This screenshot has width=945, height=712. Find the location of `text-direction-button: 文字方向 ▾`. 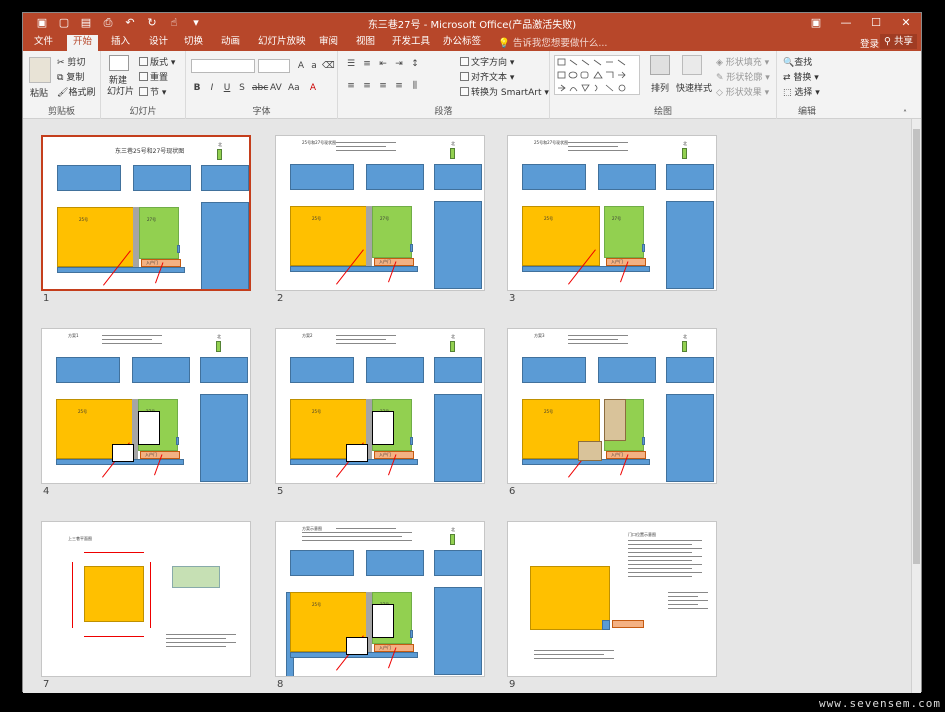

text-direction-button: 文字方向 ▾ is located at coordinates (487, 61).